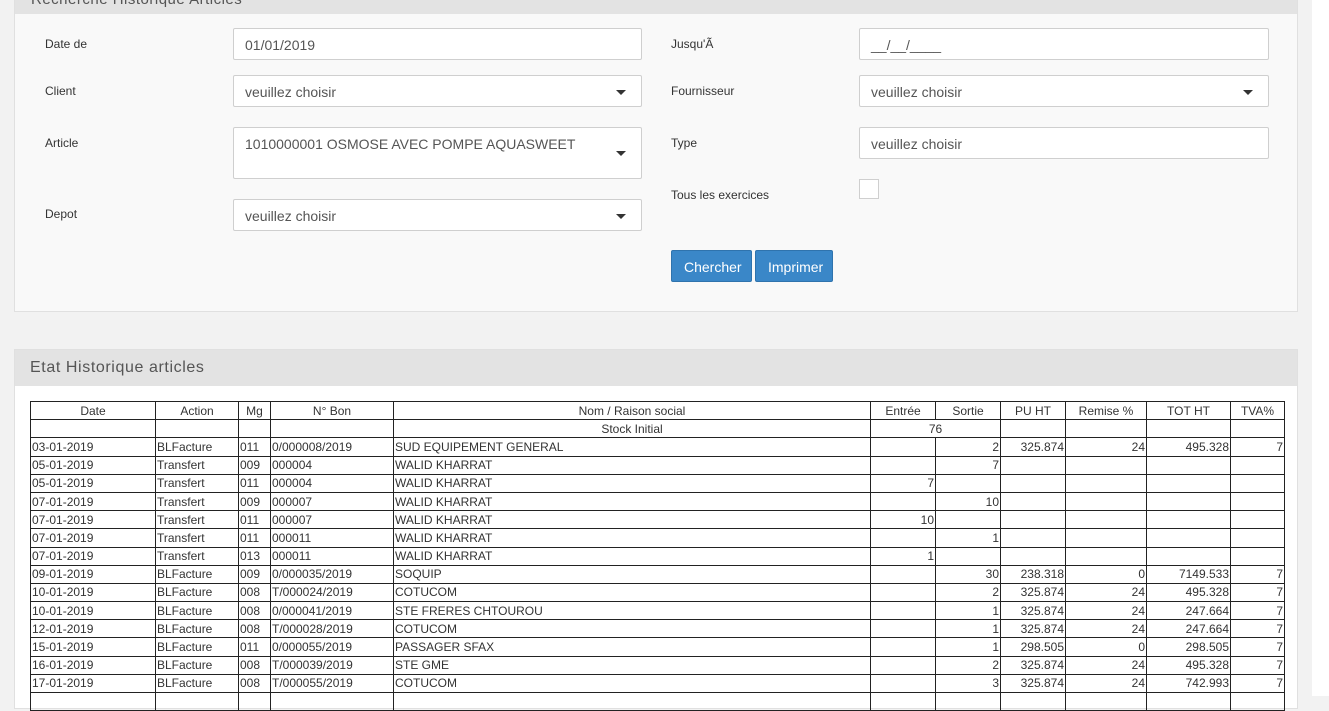 Image resolution: width=1329 pixels, height=711 pixels. Describe the element at coordinates (632, 665) in the screenshot. I see `cell-nom: STE GME` at that location.